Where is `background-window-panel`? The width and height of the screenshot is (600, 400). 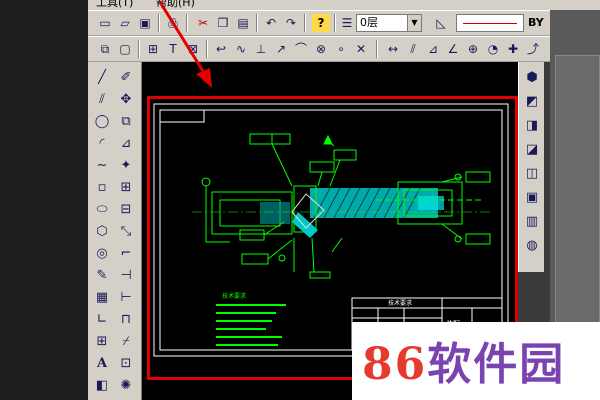 background-window-panel is located at coordinates (577, 205).